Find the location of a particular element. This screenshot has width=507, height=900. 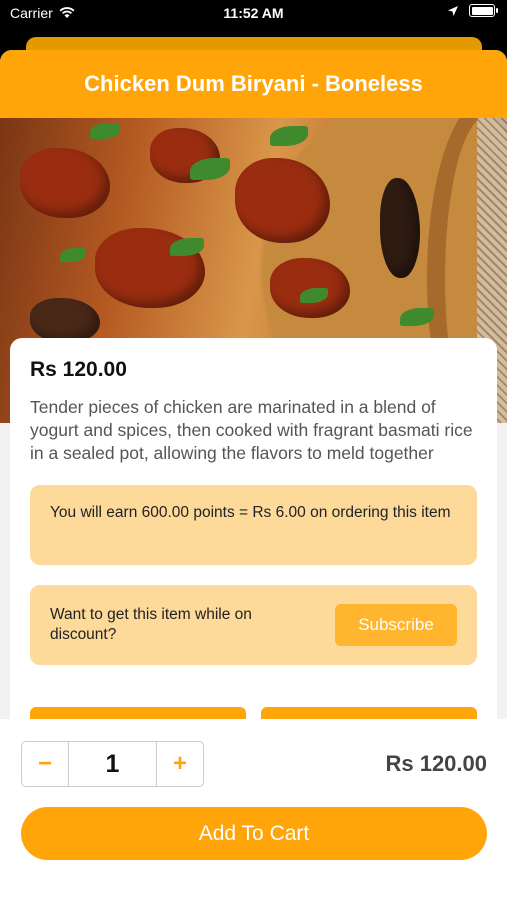

cart-total: Rs 120.00 is located at coordinates (436, 763).